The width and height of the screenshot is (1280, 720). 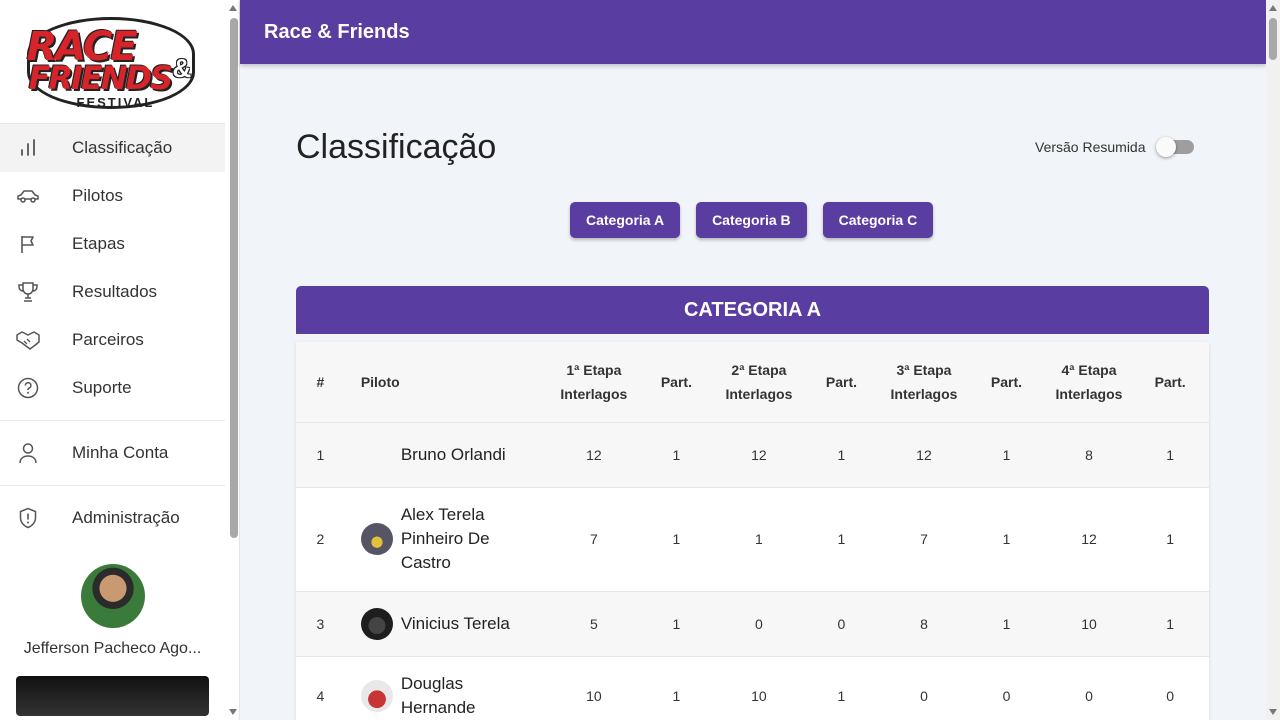 What do you see at coordinates (320, 382) in the screenshot?
I see `column-header: #` at bounding box center [320, 382].